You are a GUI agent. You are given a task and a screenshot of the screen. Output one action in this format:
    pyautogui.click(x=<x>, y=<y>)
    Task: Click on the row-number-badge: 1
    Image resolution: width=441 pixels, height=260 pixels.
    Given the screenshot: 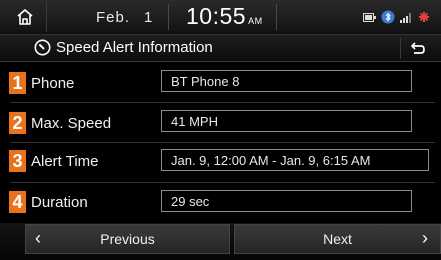 What is the action you would take?
    pyautogui.click(x=17, y=83)
    